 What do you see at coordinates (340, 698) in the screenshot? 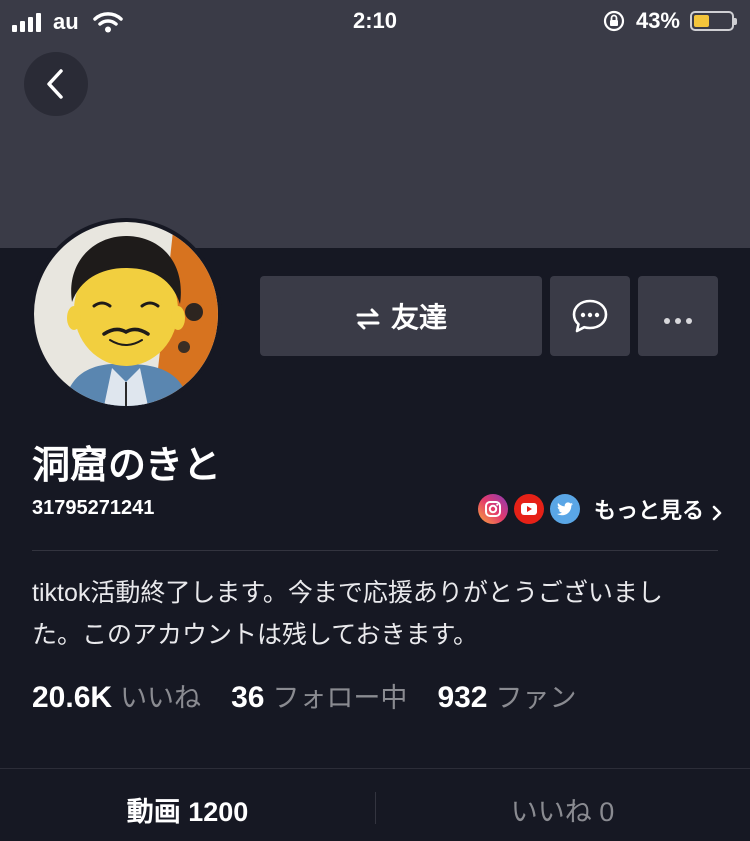
I see `stat-label: フォロー中` at bounding box center [340, 698].